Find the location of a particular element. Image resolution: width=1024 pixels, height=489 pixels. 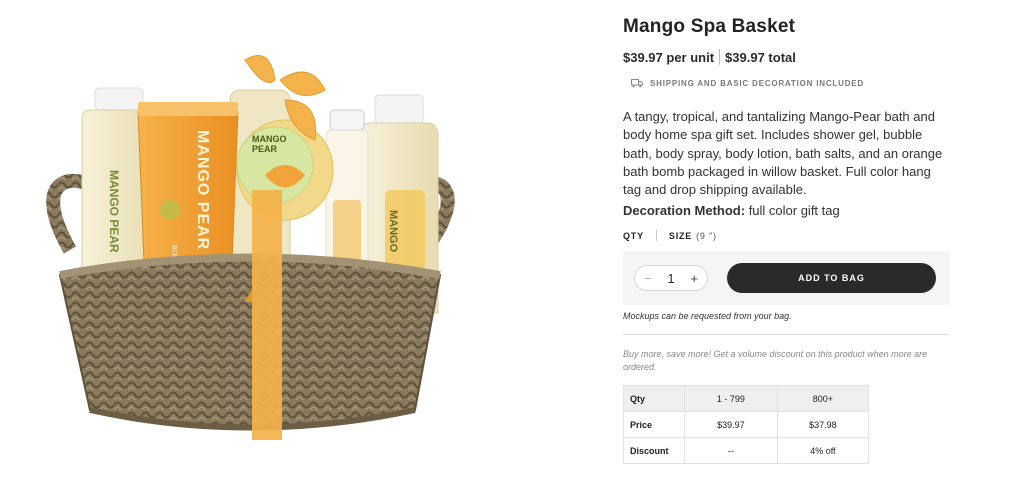

size-label: SIZE is located at coordinates (680, 236).